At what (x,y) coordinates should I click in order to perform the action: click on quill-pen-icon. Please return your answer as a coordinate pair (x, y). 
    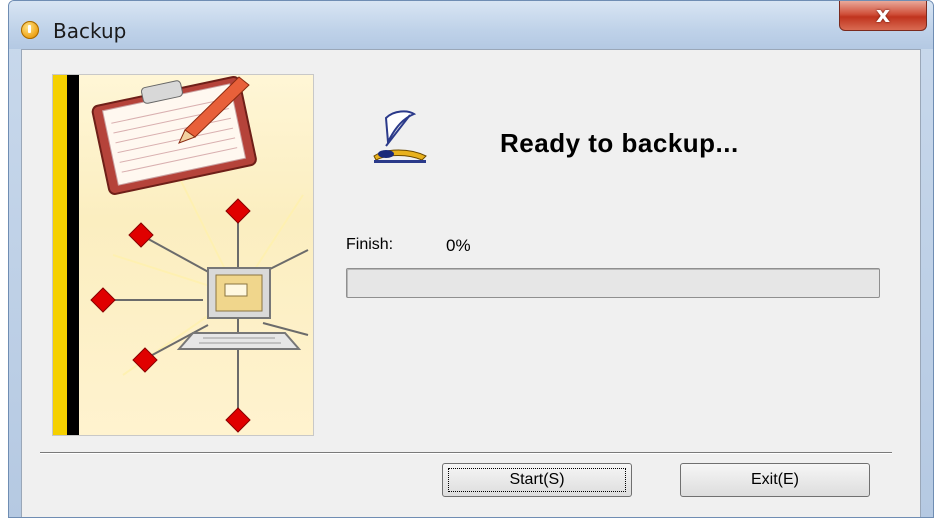
    Looking at the image, I should click on (399, 138).